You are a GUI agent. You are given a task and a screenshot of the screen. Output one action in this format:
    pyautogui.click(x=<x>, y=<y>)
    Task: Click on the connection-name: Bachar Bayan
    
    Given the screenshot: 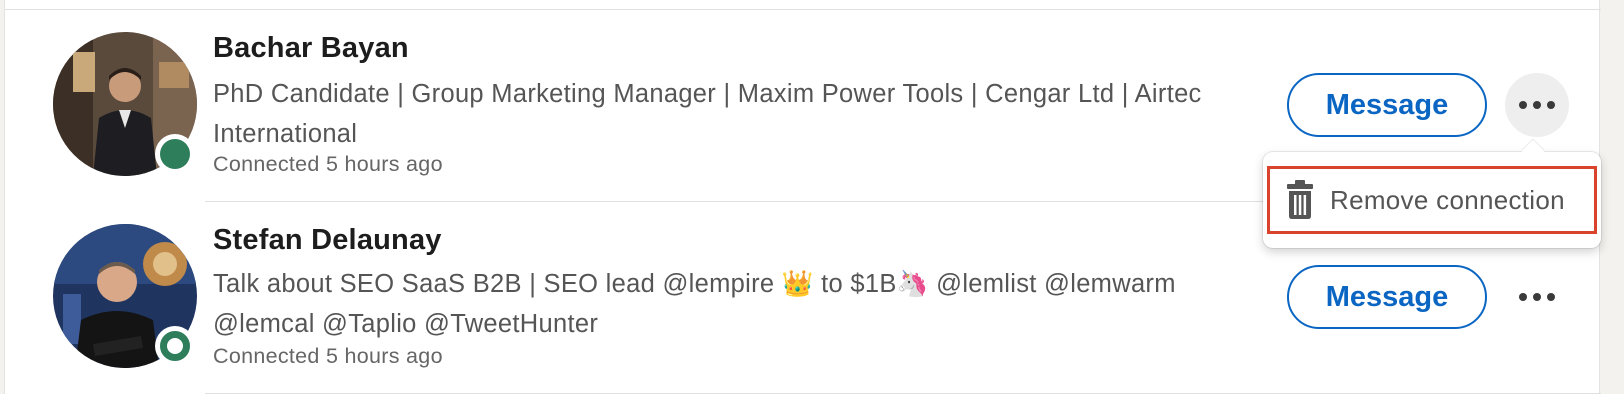 What is the action you would take?
    pyautogui.click(x=311, y=48)
    